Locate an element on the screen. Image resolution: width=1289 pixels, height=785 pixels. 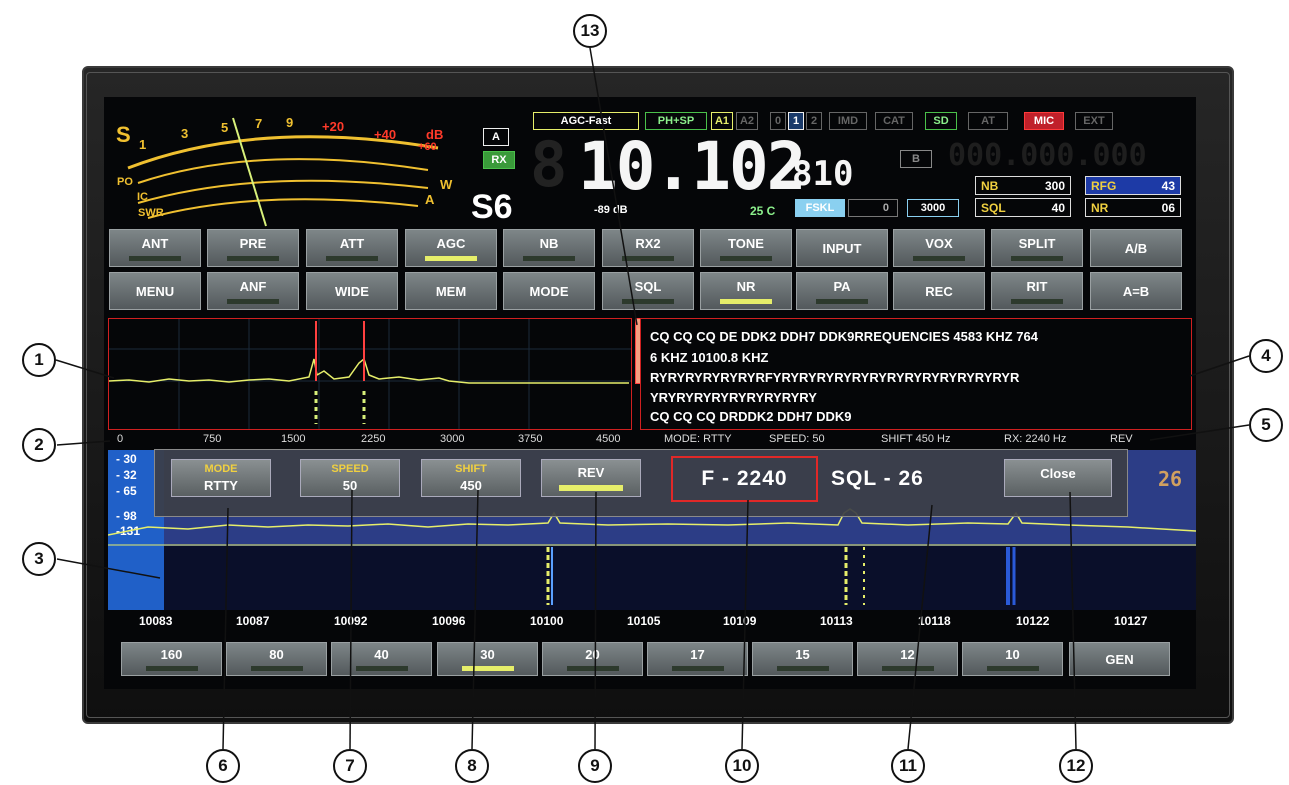
callout-13: 13 is located at coordinates (590, 31).